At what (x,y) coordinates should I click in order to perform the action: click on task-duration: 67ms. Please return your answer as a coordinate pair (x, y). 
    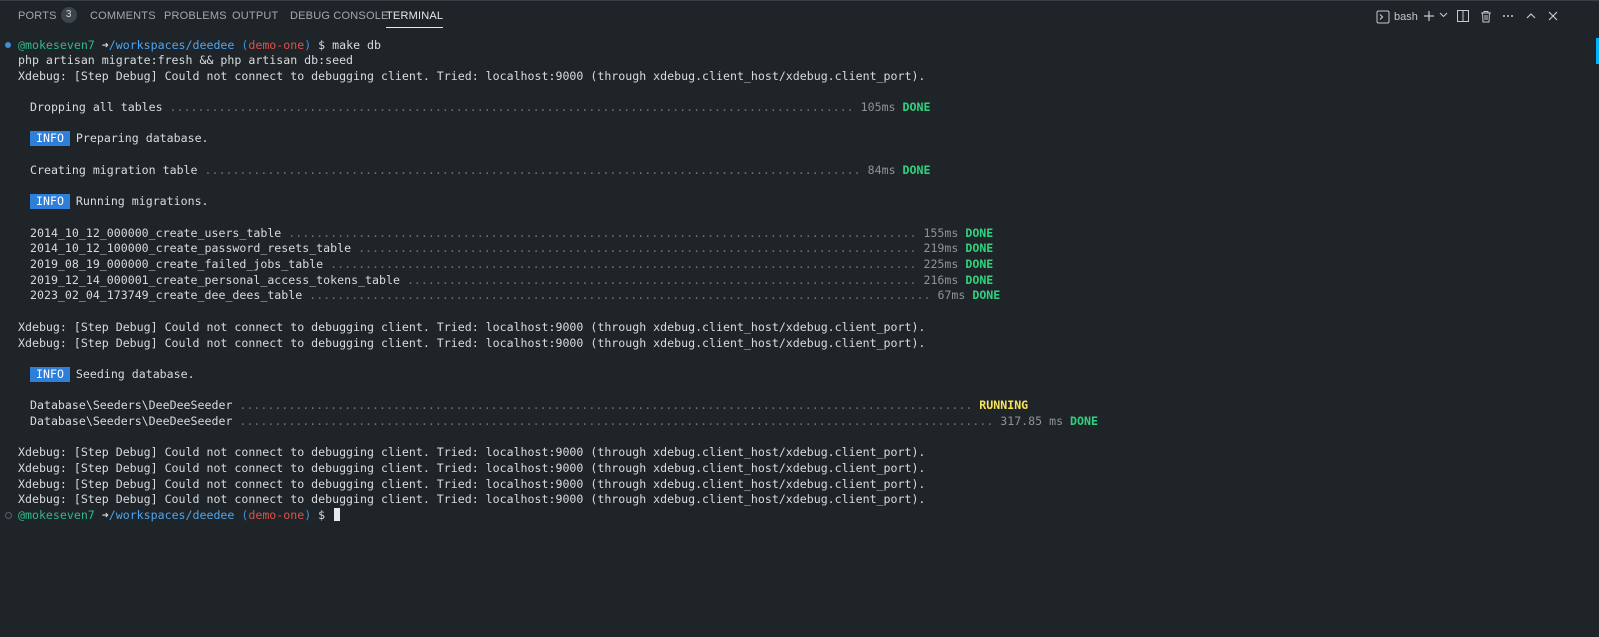
    Looking at the image, I should click on (951, 295).